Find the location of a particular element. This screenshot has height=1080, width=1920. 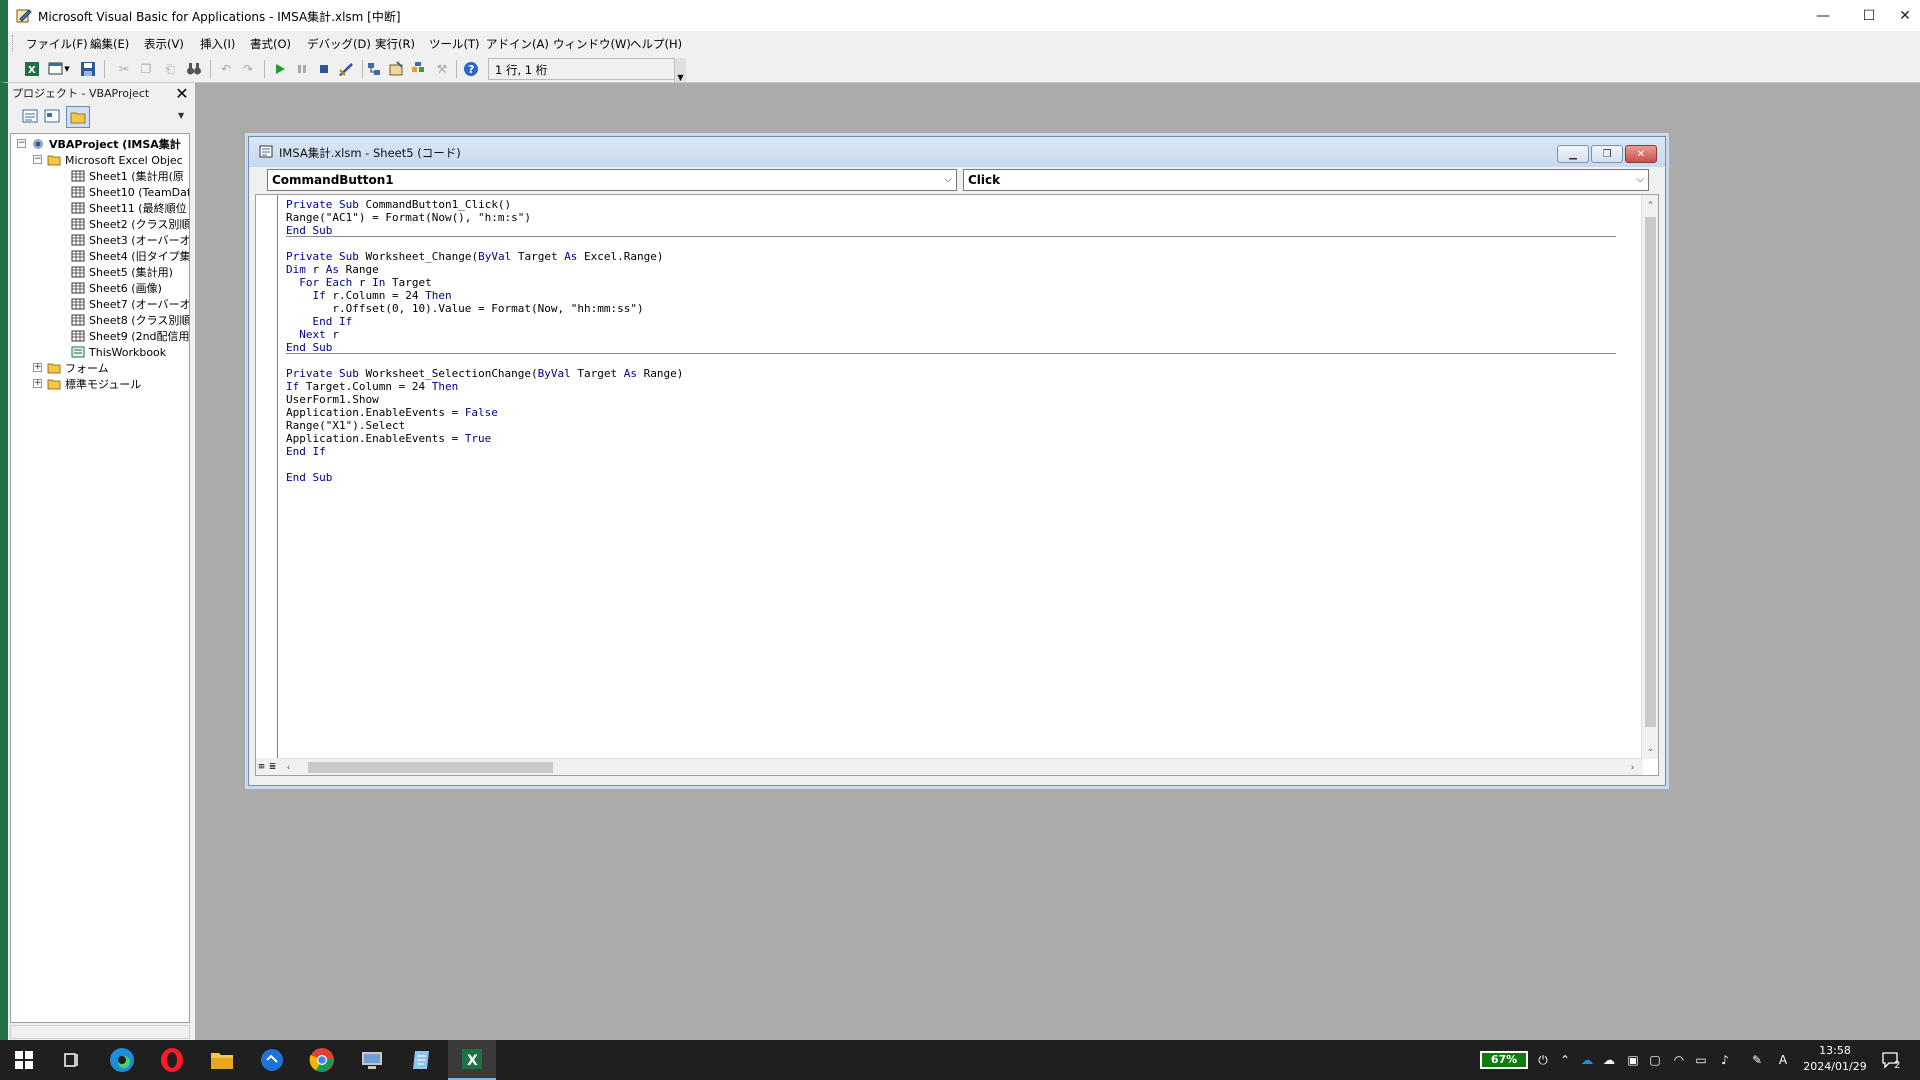

code-minimize-button: ▁ is located at coordinates (1573, 154).